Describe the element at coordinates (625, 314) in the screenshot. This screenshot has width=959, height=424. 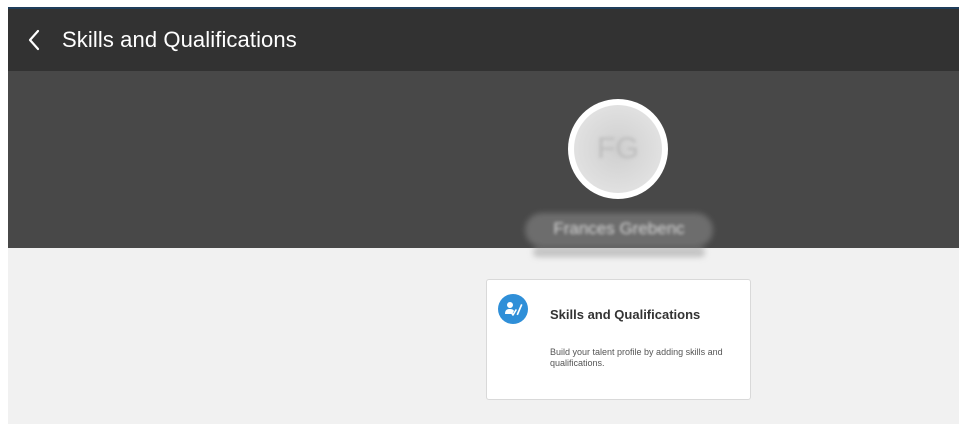
I see `card-title: Skills and Qualifications` at that location.